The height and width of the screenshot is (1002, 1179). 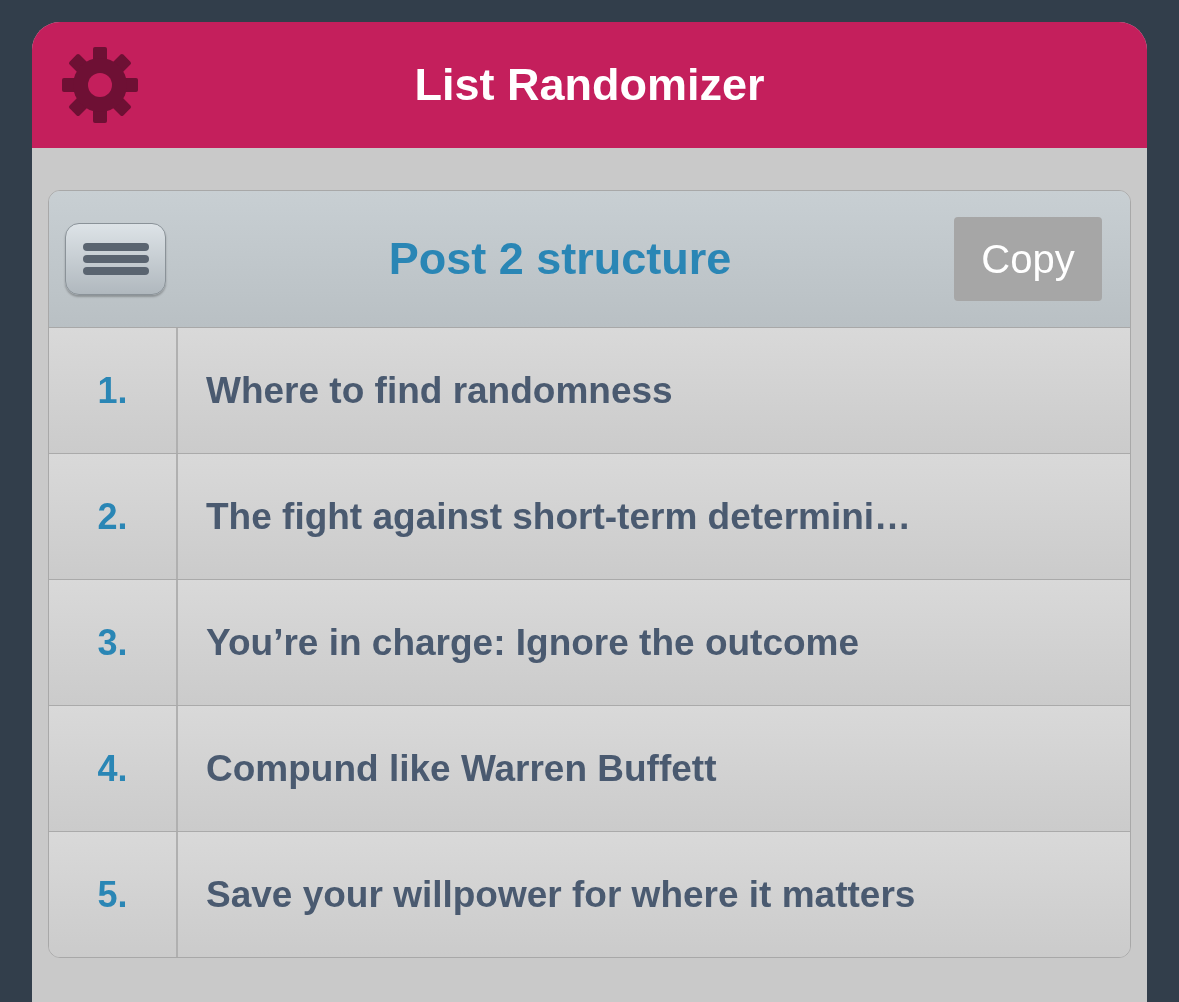 I want to click on list-row: 1. Where to find randomness, so click(x=589, y=391).